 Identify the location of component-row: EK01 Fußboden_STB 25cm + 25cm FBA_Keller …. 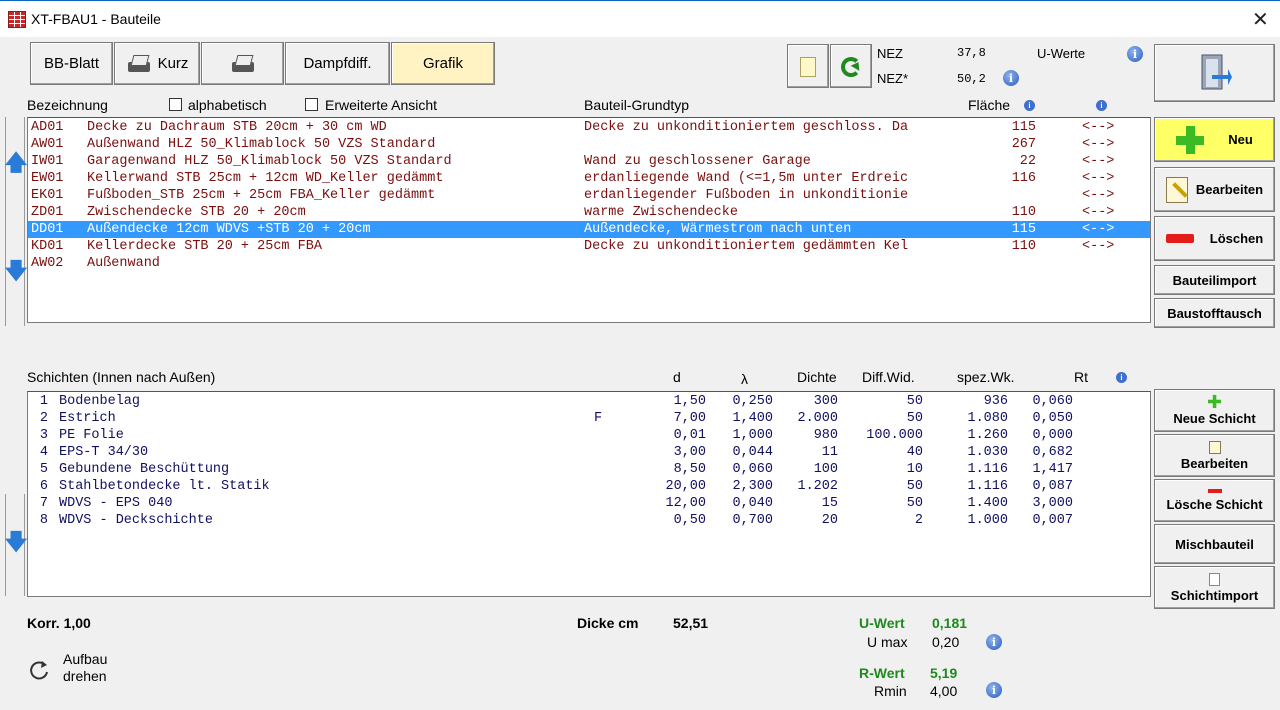
(589, 195).